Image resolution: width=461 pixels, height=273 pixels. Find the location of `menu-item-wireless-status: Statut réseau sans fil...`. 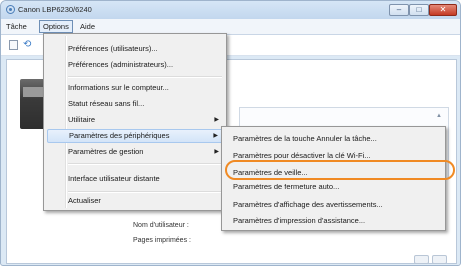

menu-item-wireless-status: Statut réseau sans fil... is located at coordinates (135, 104).